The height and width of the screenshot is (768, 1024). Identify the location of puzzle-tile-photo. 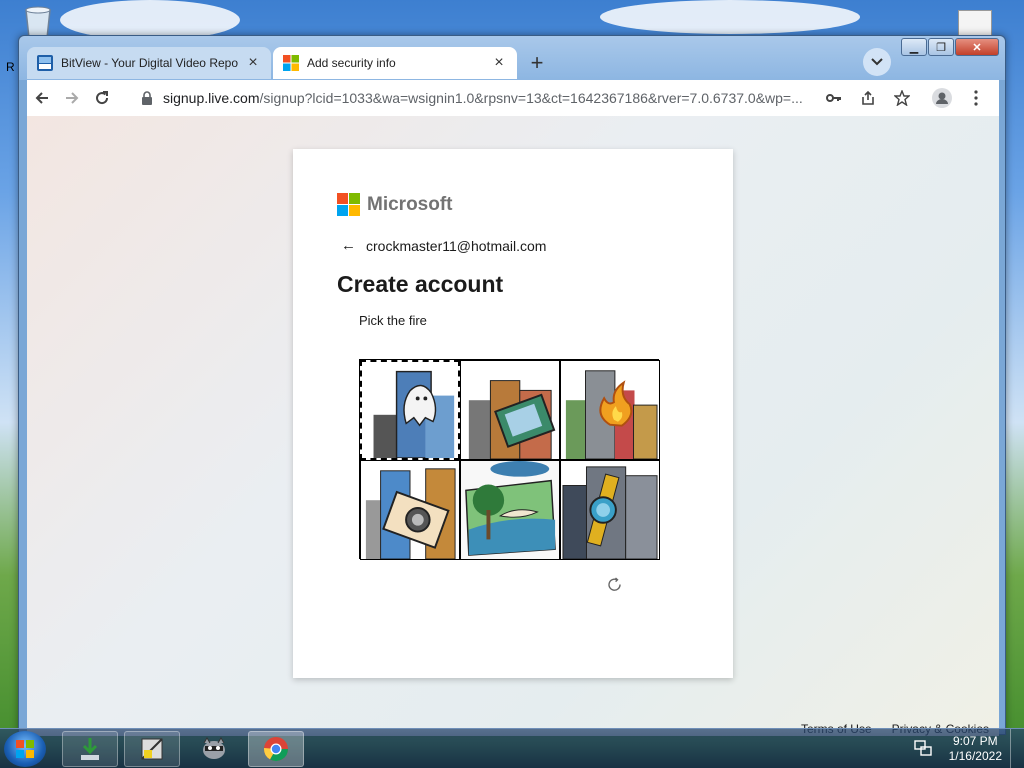
(510, 410).